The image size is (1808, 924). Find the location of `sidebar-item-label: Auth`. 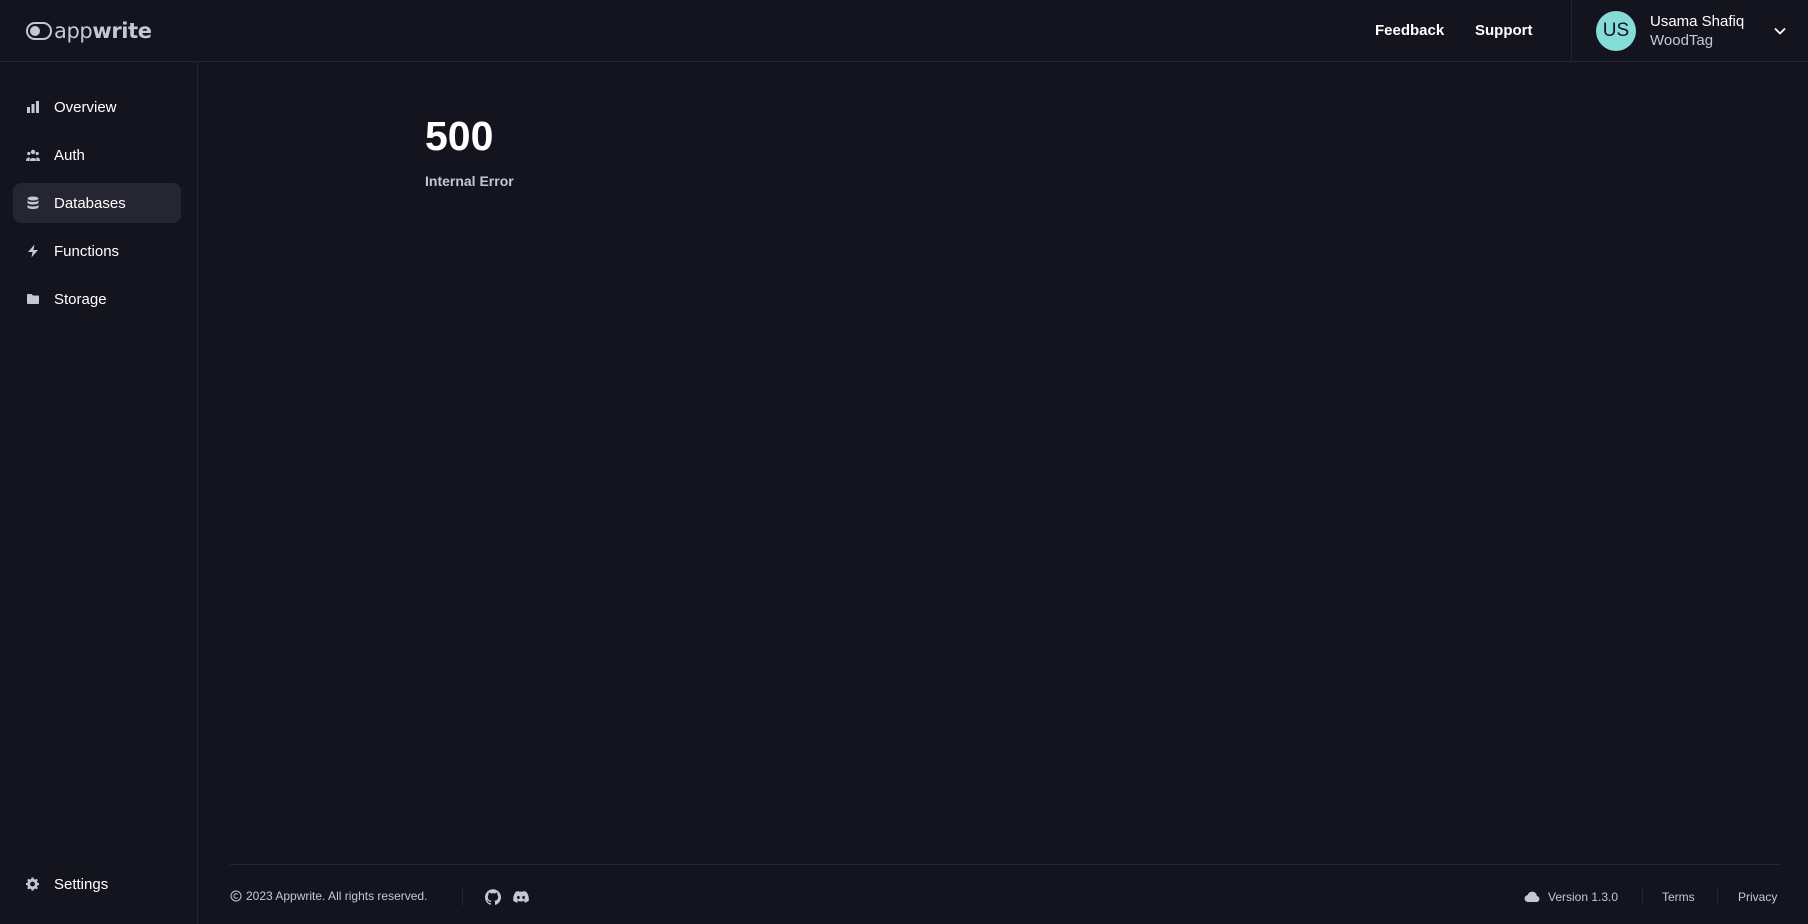

sidebar-item-label: Auth is located at coordinates (69, 155).